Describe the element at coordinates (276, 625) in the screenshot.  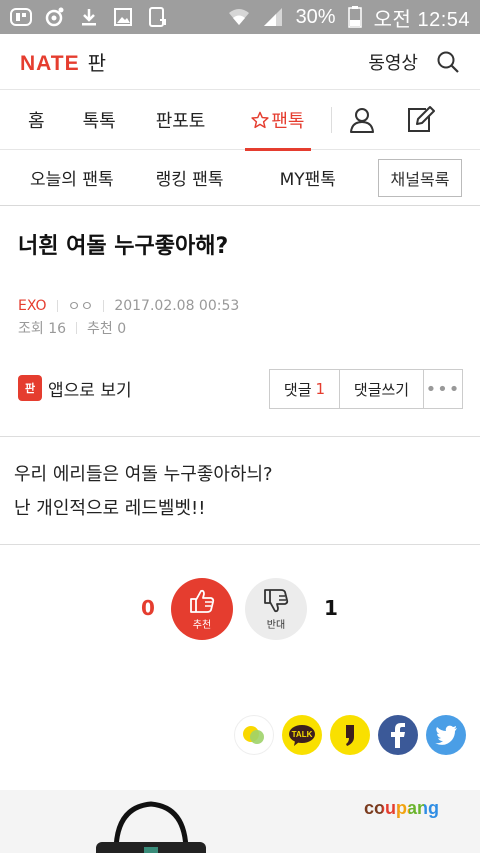
I see `oppose-label: 반대` at that location.